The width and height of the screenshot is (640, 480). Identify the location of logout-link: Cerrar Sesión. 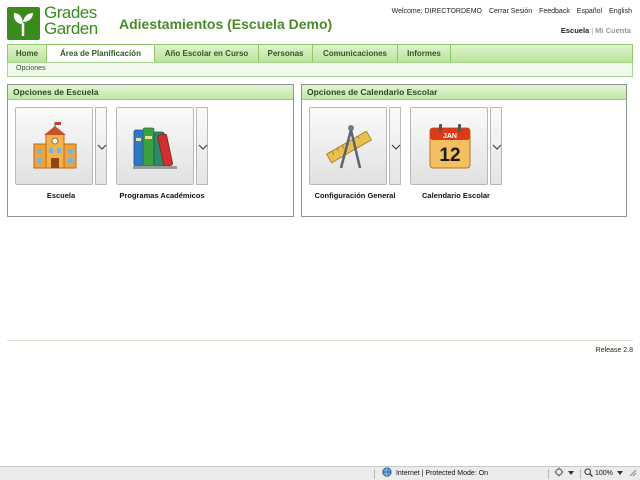
(510, 11).